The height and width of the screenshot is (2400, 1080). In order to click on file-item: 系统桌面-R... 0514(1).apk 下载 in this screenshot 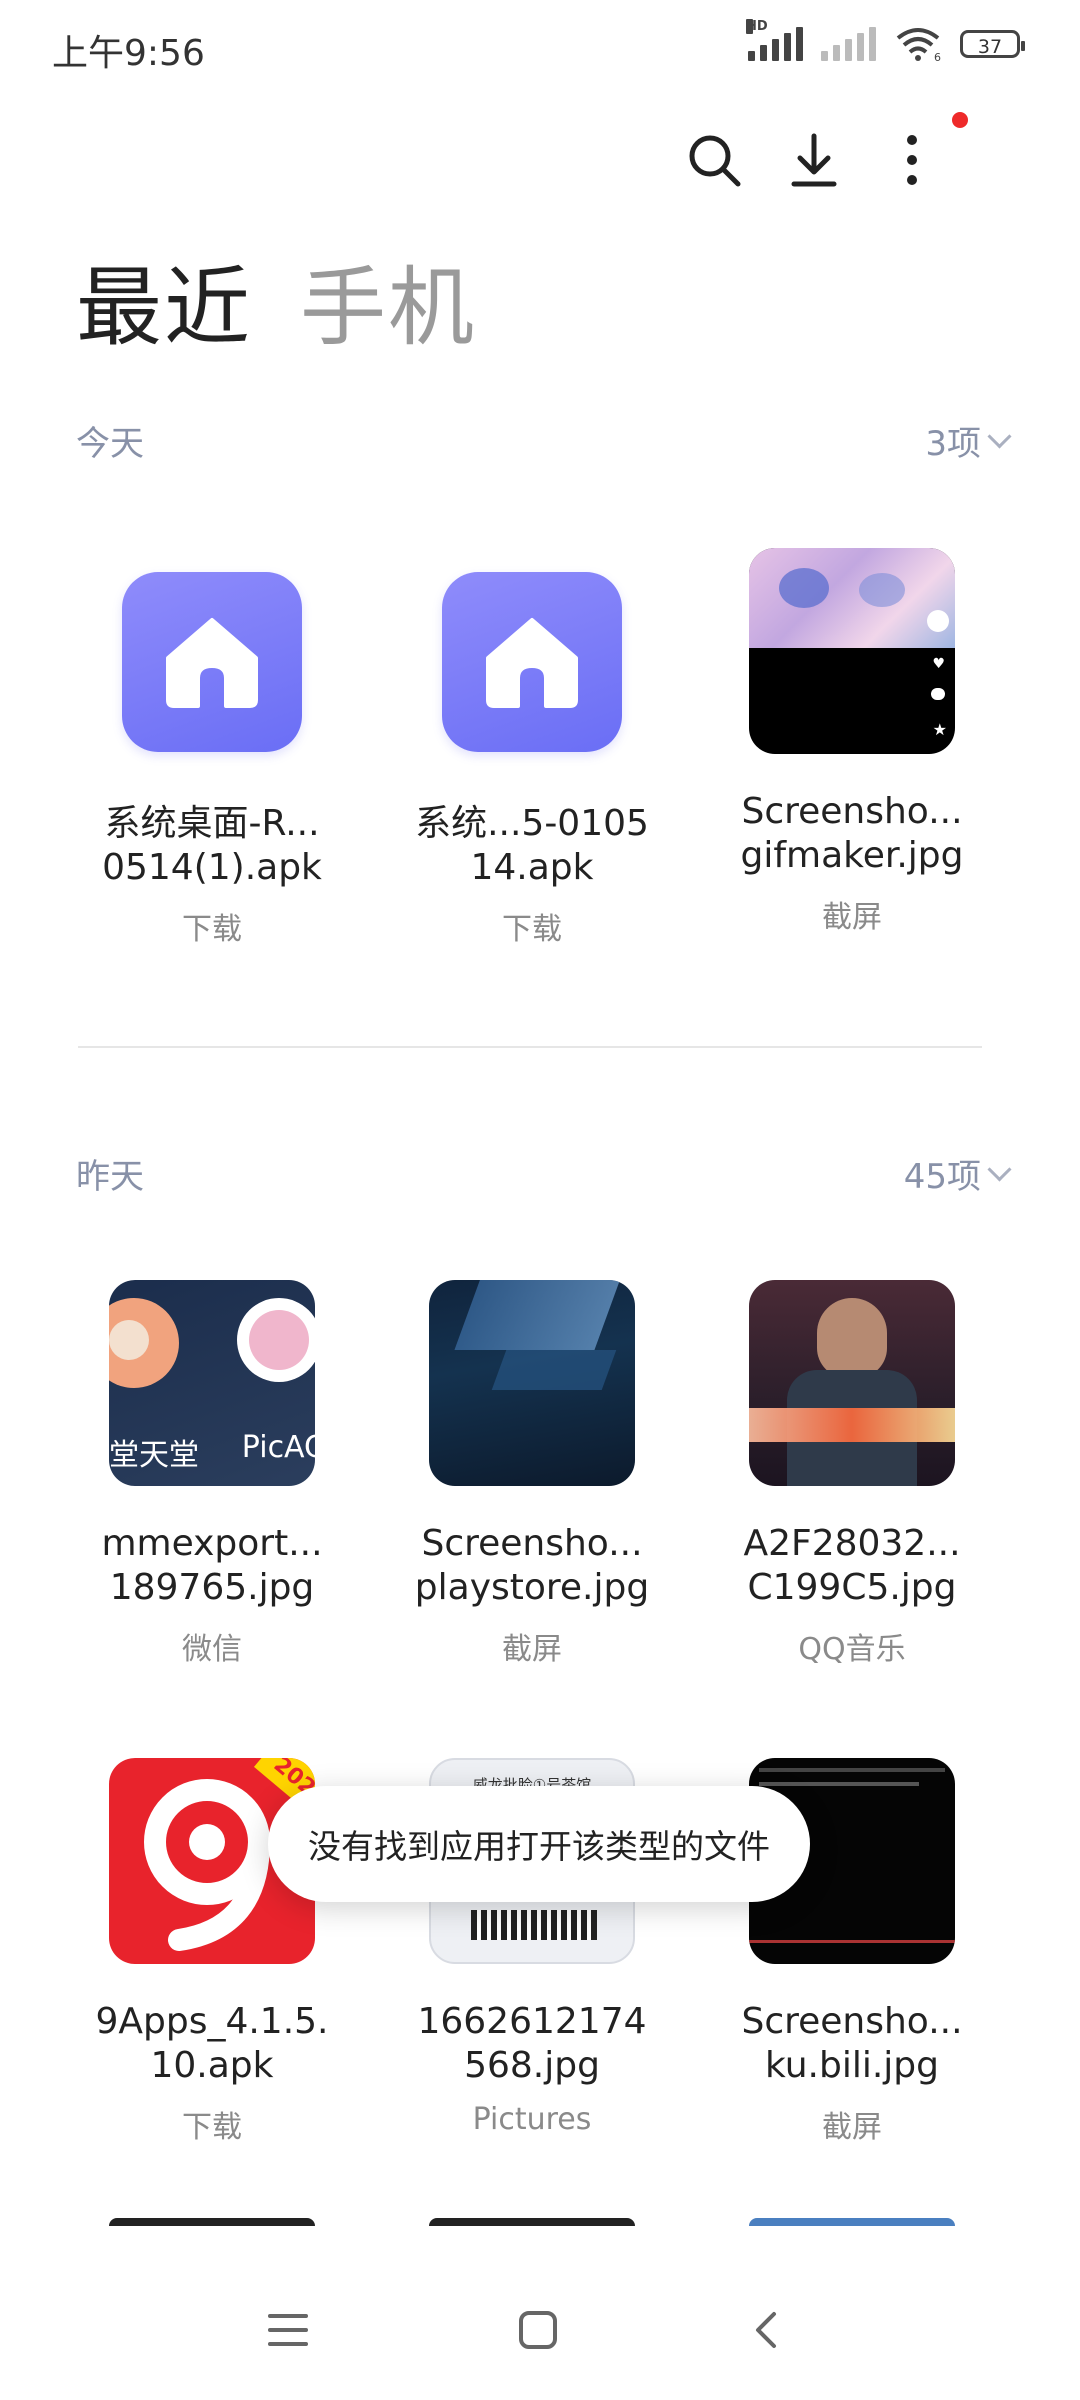, I will do `click(212, 754)`.